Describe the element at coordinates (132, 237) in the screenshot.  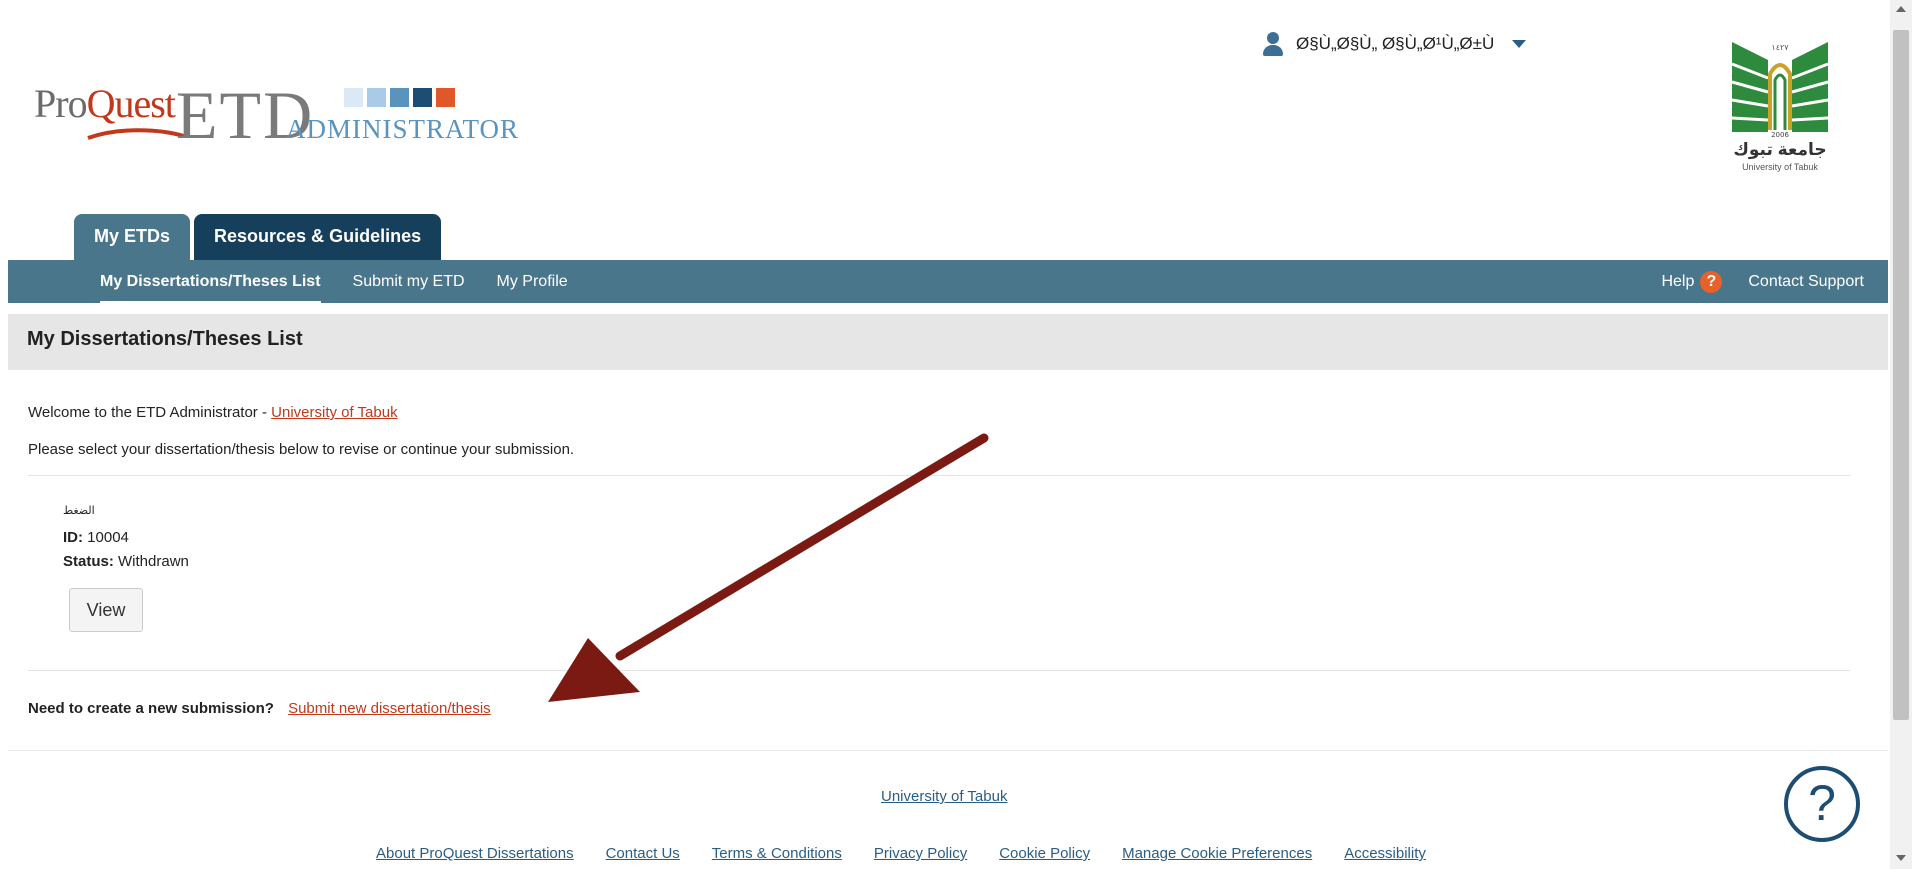
I see `tab-my-etds: My ETDs` at that location.